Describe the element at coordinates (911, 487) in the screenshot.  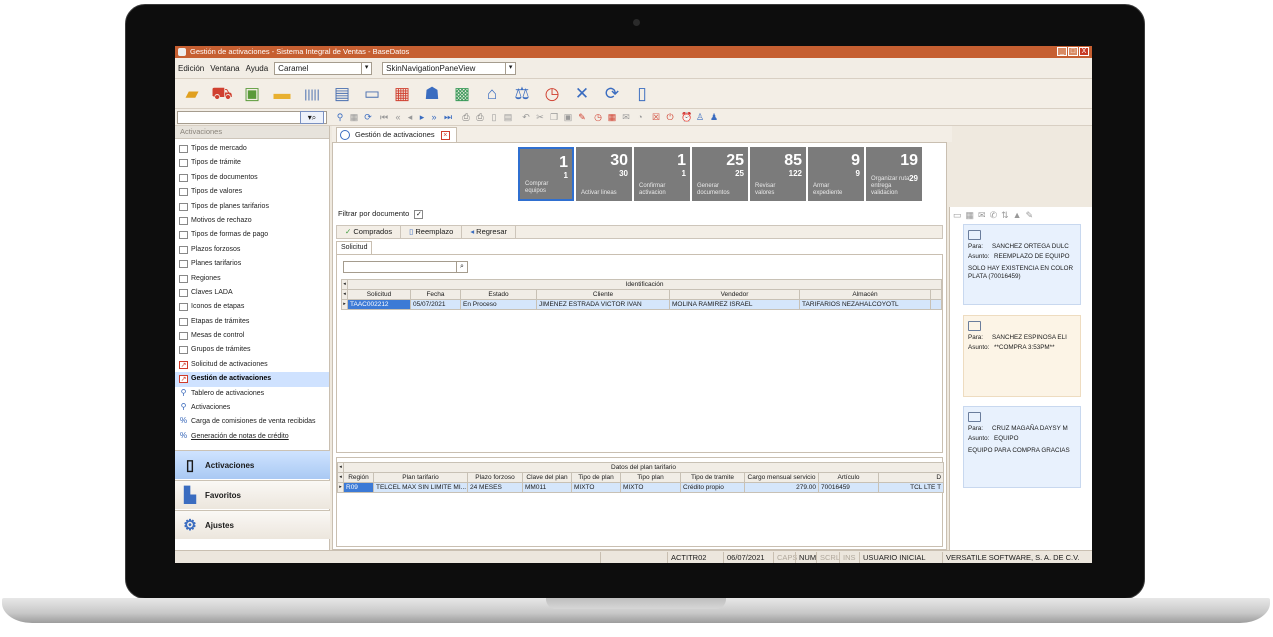
I see `table-cell: TCL LTE T` at that location.